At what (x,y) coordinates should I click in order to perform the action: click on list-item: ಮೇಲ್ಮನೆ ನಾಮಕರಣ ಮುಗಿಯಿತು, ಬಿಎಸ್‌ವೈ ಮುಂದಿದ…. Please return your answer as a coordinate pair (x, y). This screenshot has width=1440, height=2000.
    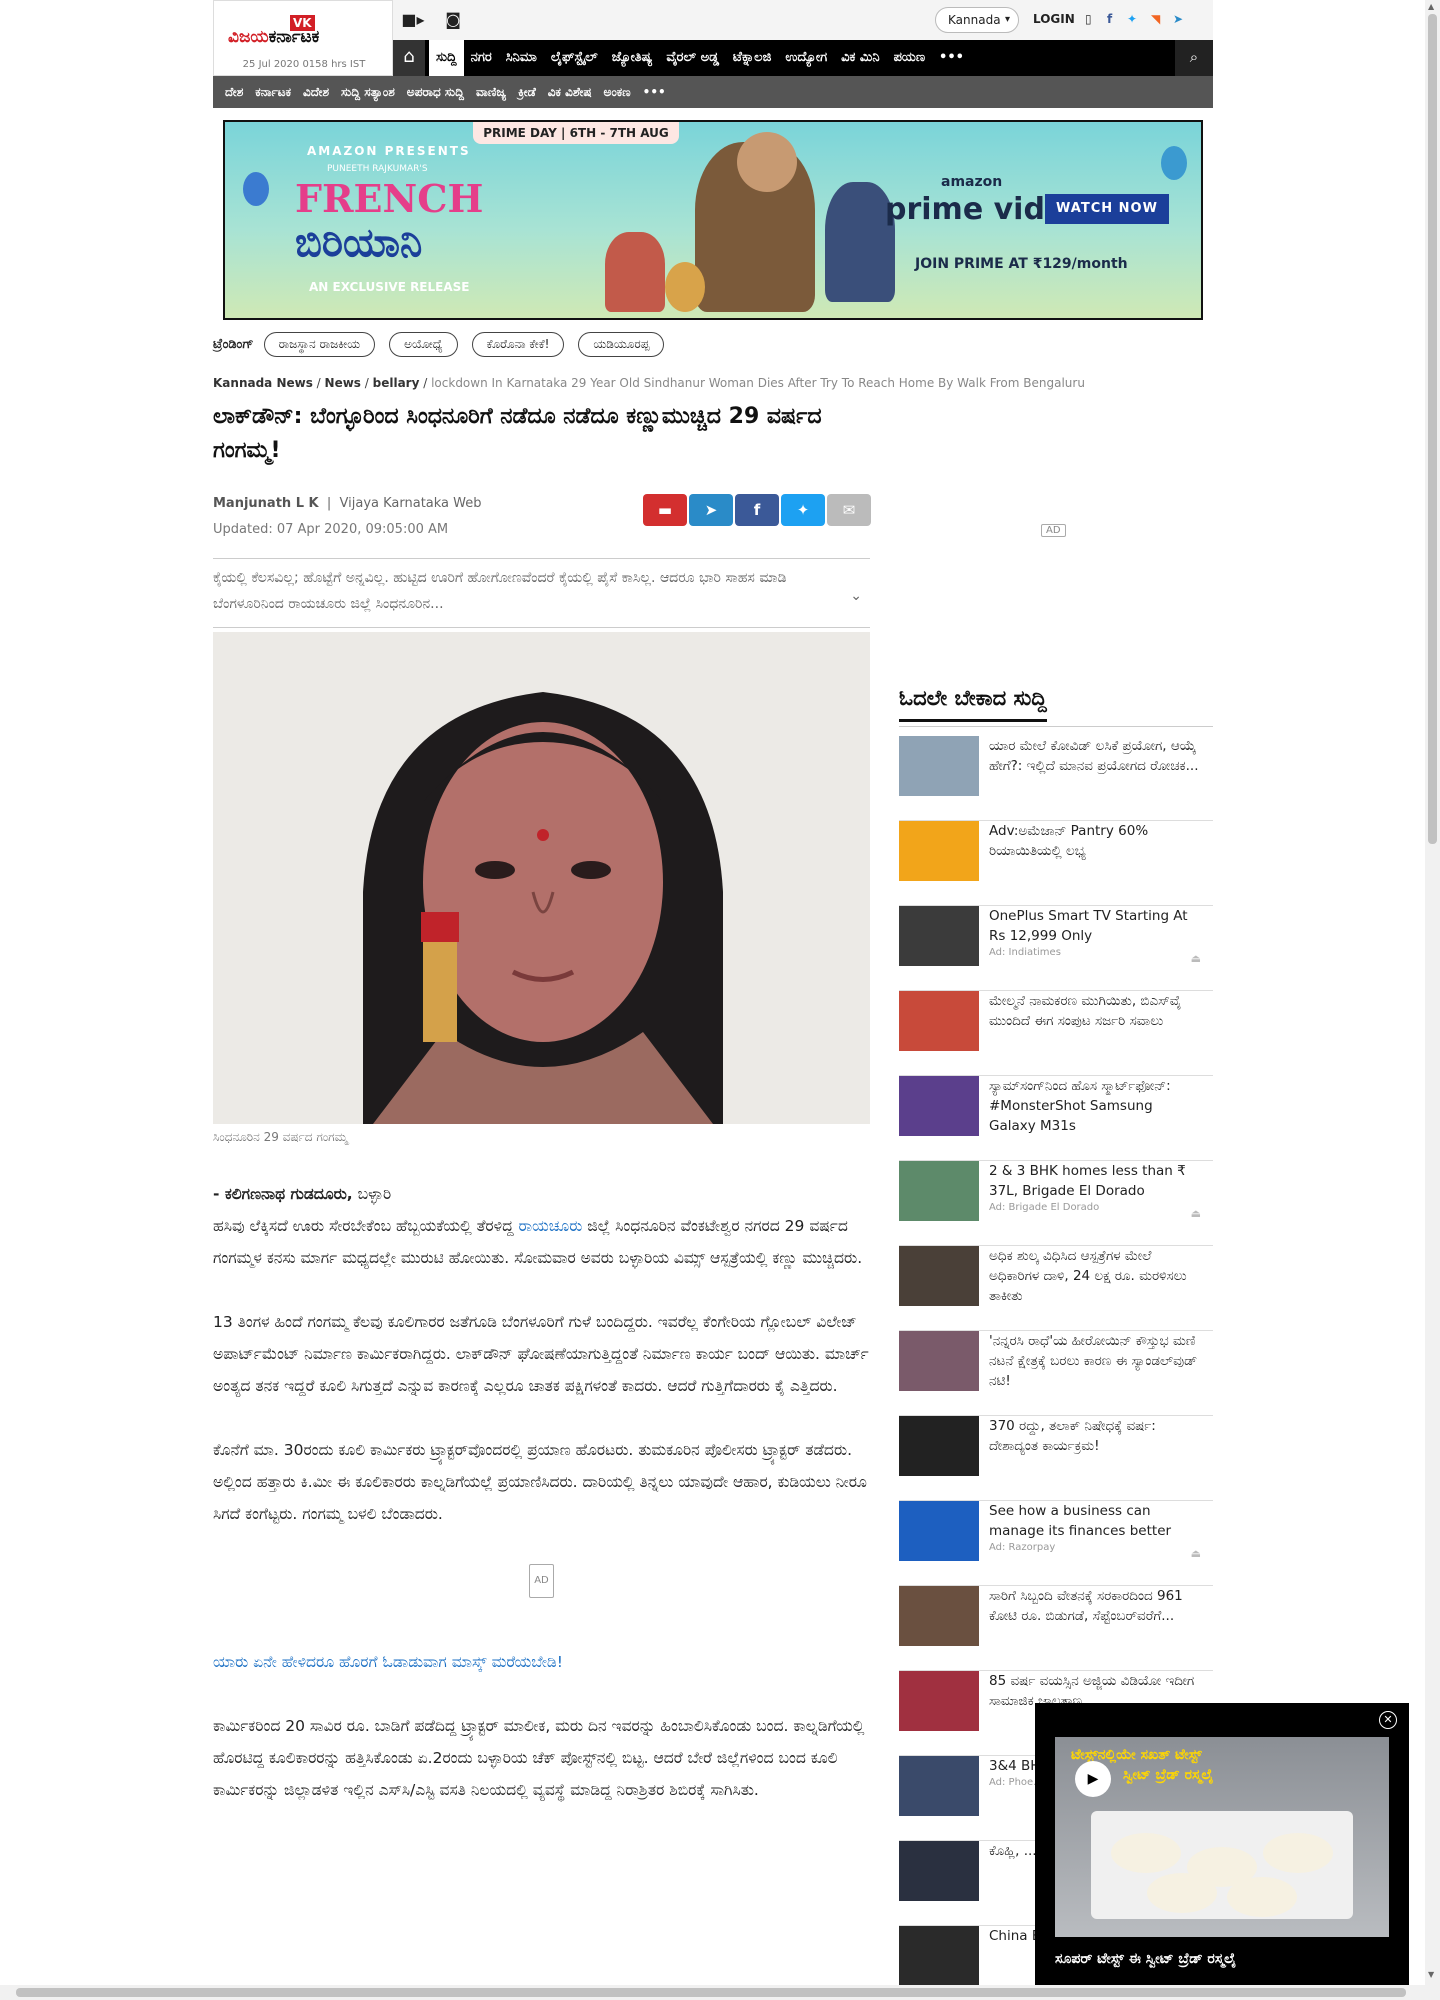
    Looking at the image, I should click on (1056, 1033).